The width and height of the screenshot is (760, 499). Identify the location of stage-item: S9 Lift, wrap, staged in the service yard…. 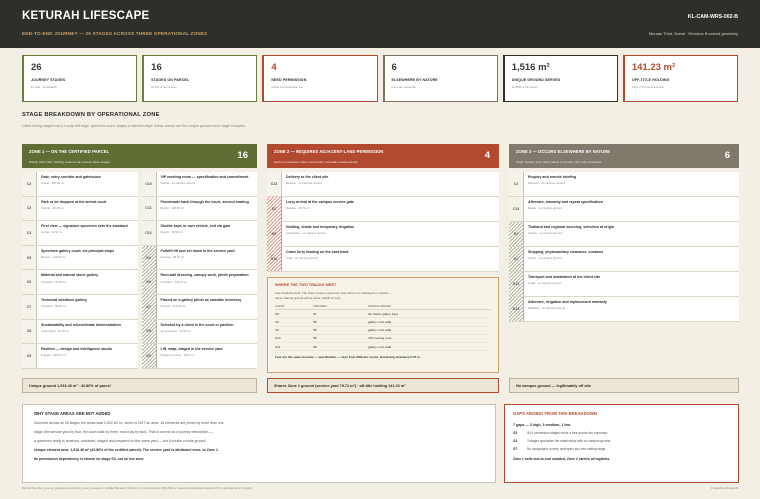
(199, 356).